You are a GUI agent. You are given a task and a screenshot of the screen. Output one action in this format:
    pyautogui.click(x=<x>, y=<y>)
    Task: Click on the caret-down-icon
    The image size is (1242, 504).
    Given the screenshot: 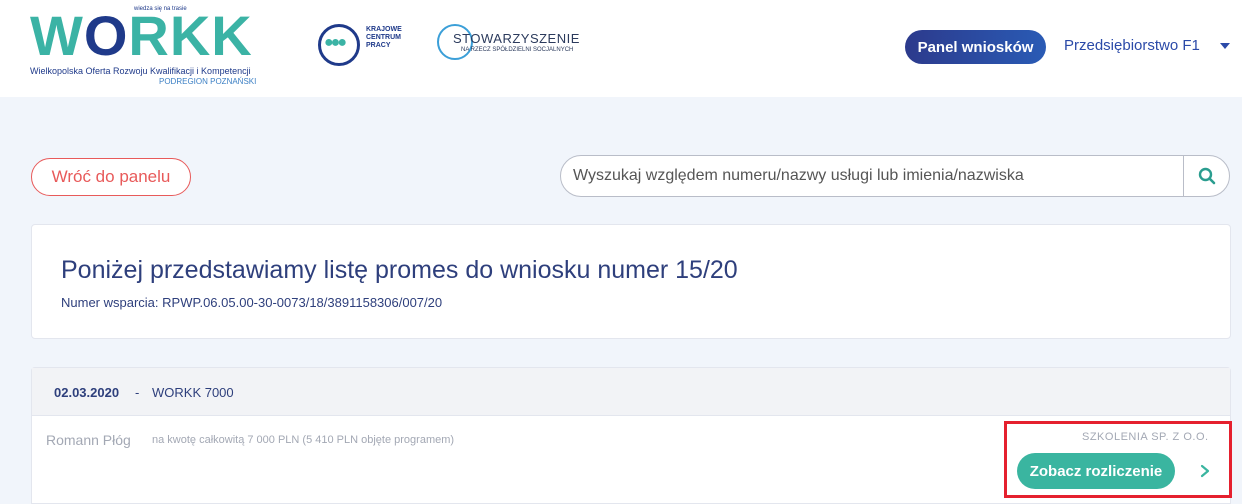 What is the action you would take?
    pyautogui.click(x=1225, y=46)
    